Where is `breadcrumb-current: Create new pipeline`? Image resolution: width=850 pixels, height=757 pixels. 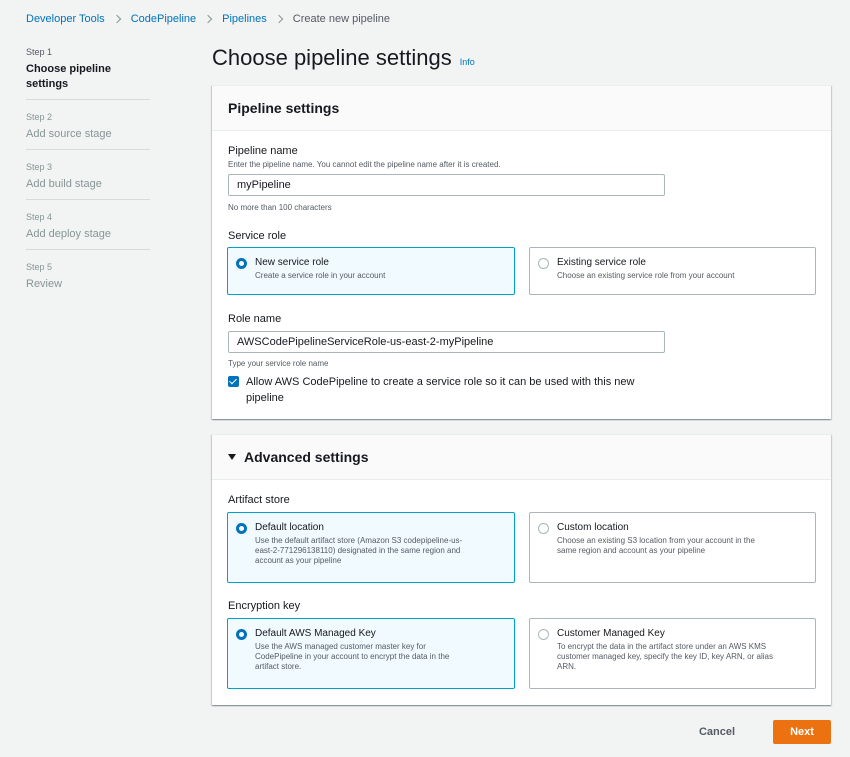 breadcrumb-current: Create new pipeline is located at coordinates (341, 19).